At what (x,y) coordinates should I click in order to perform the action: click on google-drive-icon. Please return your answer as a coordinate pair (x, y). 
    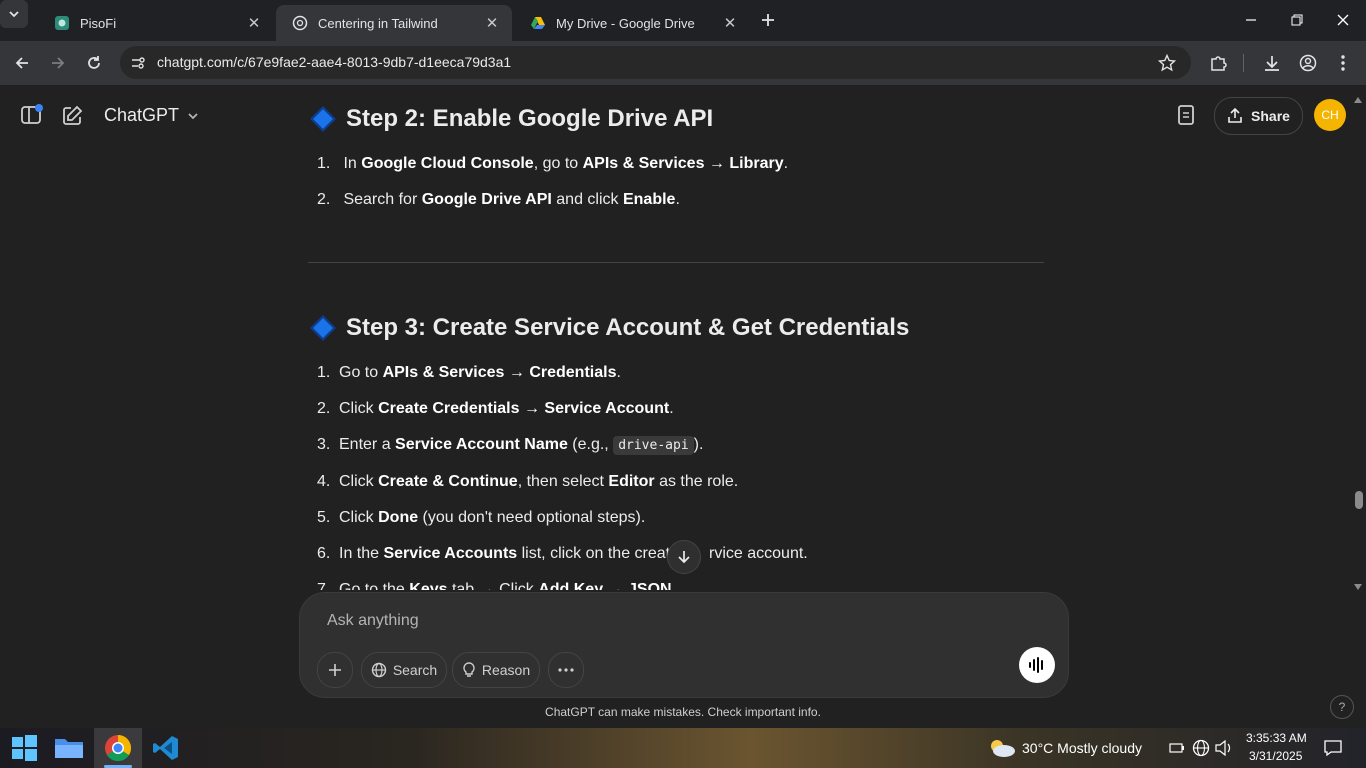
    Looking at the image, I should click on (538, 23).